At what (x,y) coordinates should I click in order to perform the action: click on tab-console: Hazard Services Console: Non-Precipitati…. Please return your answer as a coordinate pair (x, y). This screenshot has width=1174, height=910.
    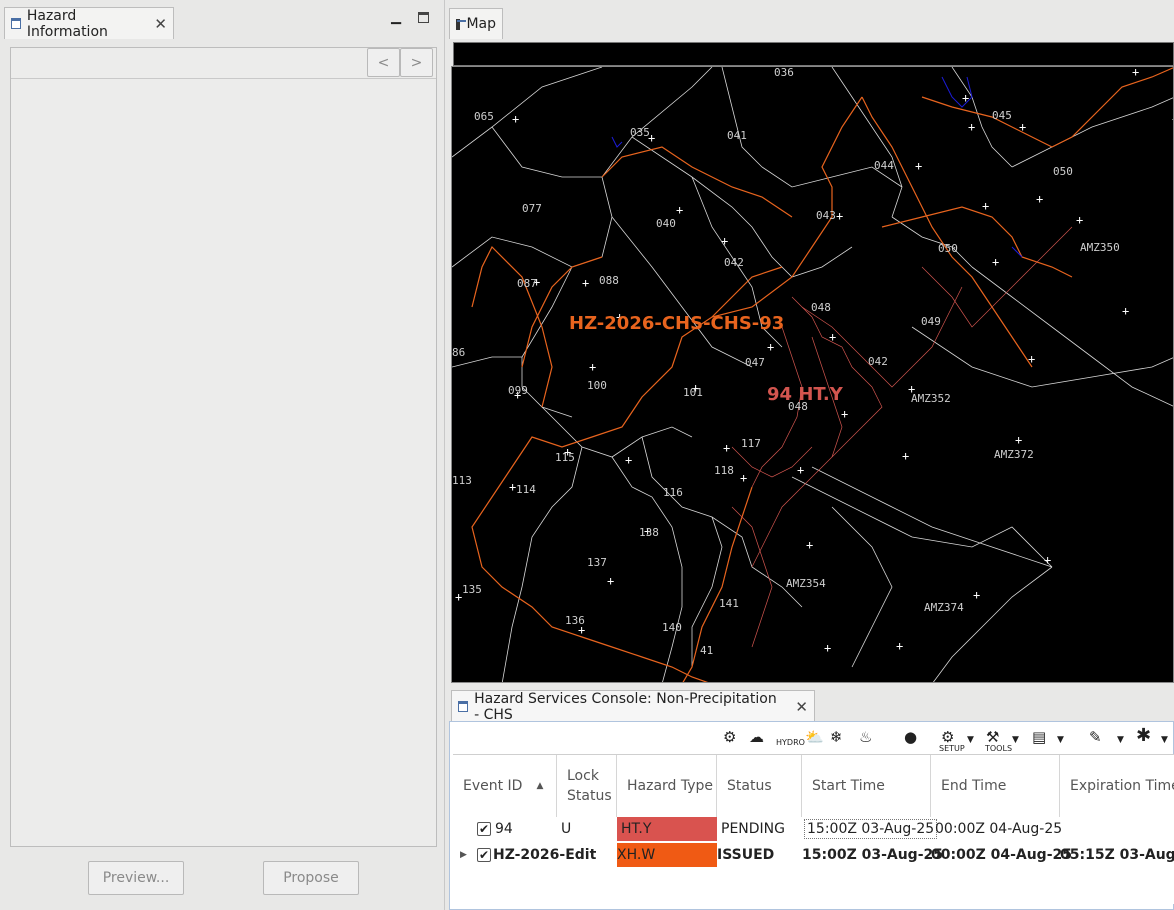
    Looking at the image, I should click on (633, 706).